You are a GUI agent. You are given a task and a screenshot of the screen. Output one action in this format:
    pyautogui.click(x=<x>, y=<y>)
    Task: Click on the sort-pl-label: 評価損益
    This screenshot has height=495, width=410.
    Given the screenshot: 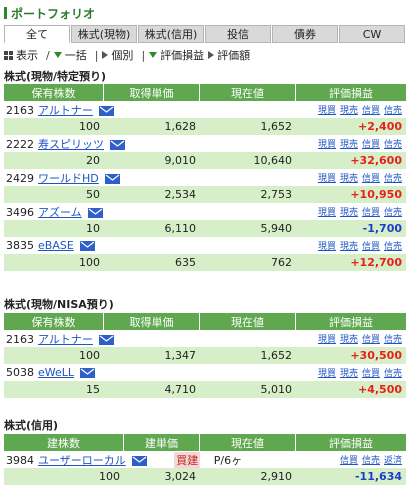 What is the action you would take?
    pyautogui.click(x=182, y=55)
    